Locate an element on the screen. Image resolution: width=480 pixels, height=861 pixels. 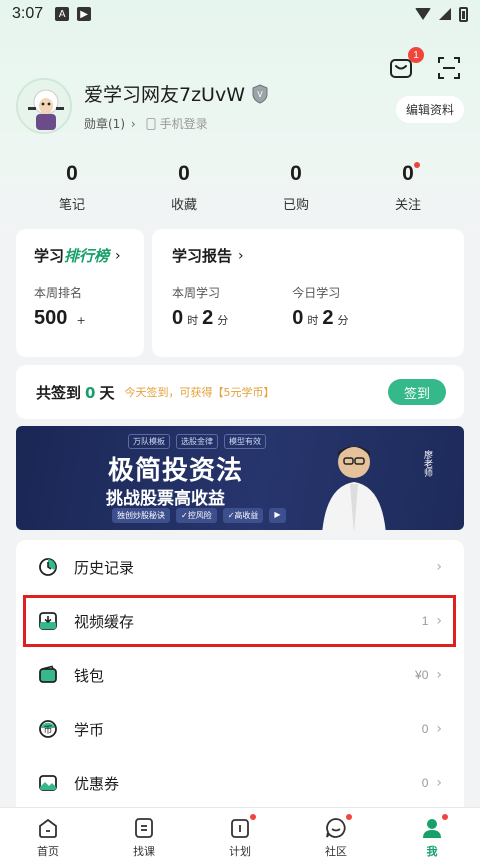
banner-pill: 独创炒股秘诀 is located at coordinates (141, 515).